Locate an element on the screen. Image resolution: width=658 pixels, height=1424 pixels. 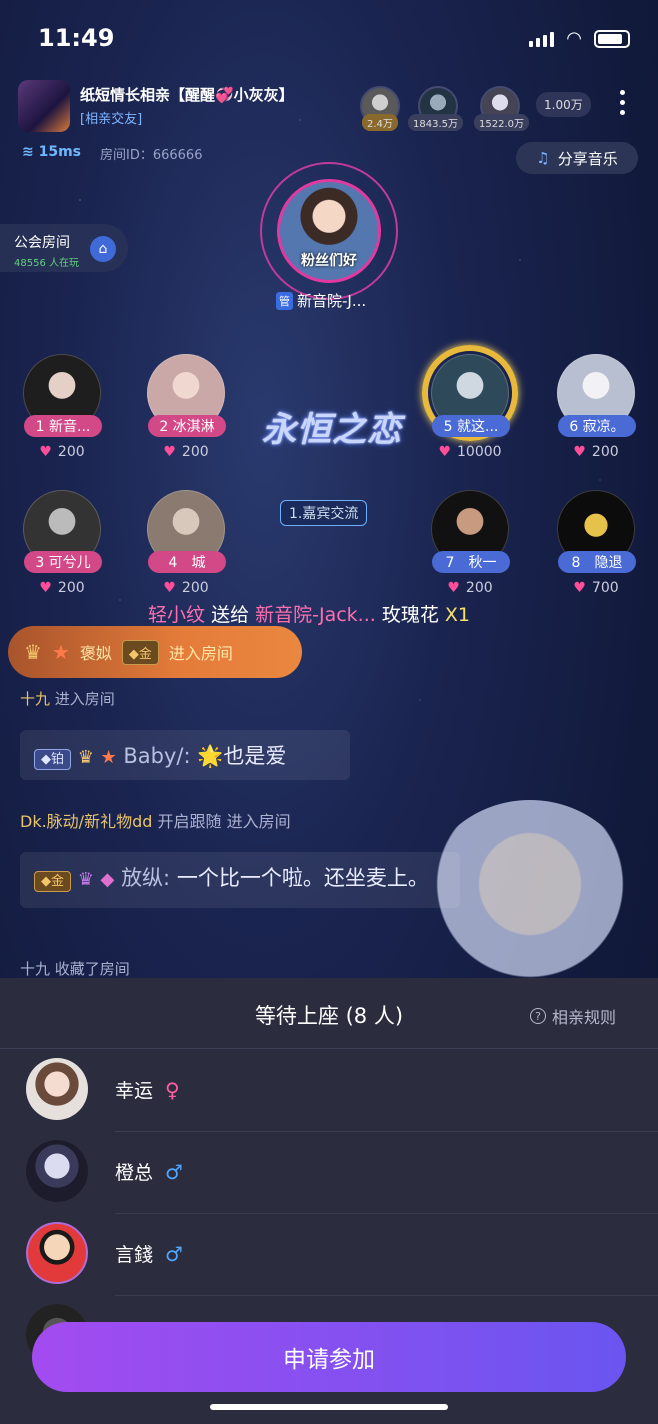
chat-user-name: Baby/: is located at coordinates (156, 756).